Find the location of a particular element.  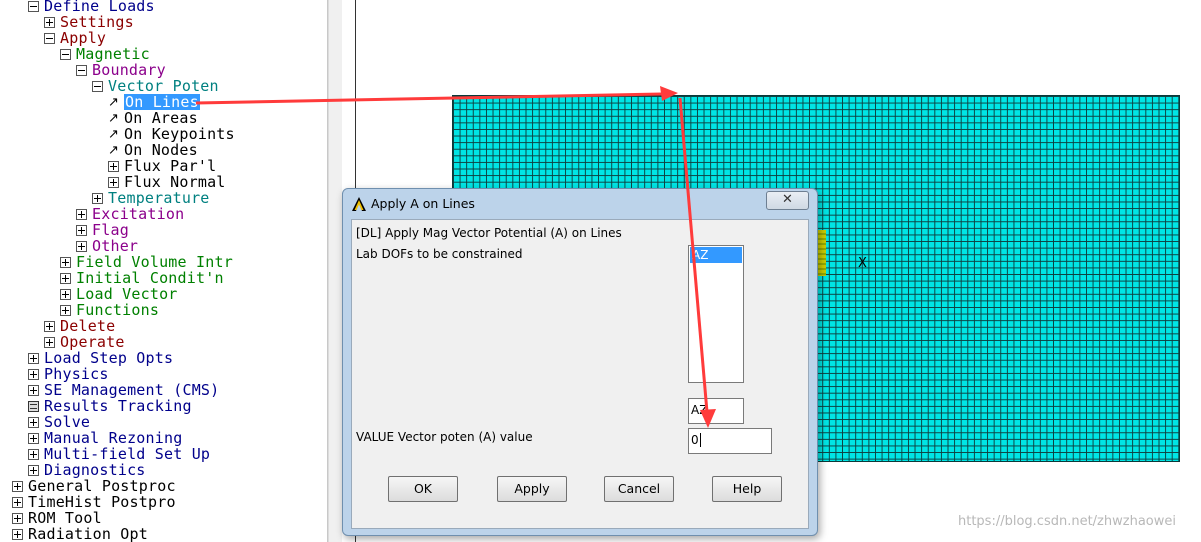

tree-item-label: Vector Poten is located at coordinates (163, 86).